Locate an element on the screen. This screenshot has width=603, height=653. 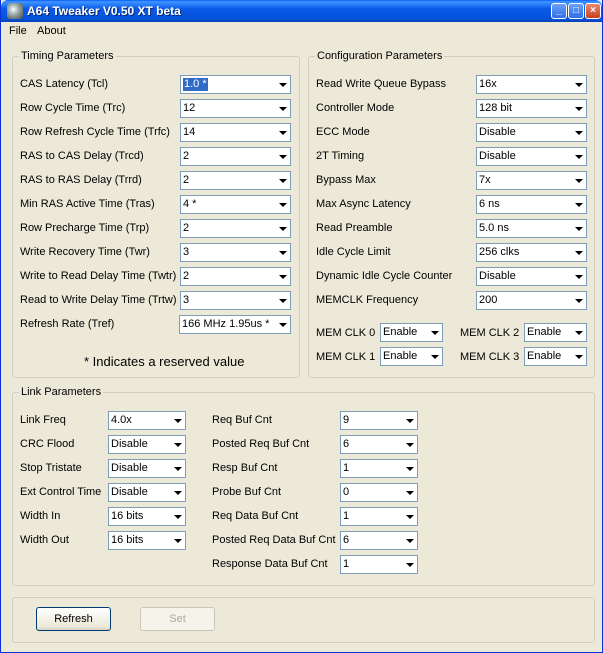
timing-param-dropdown: 14 is located at coordinates (235, 132).